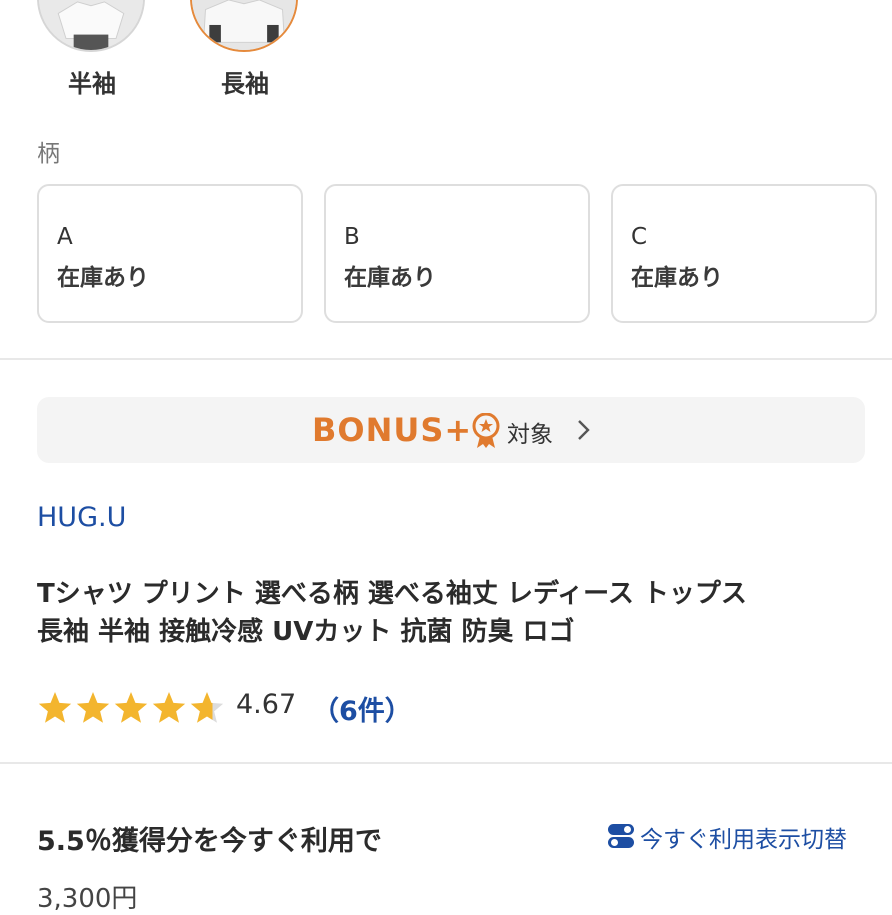 The height and width of the screenshot is (915, 892). I want to click on sleeve-option-short-image, so click(91, 26).